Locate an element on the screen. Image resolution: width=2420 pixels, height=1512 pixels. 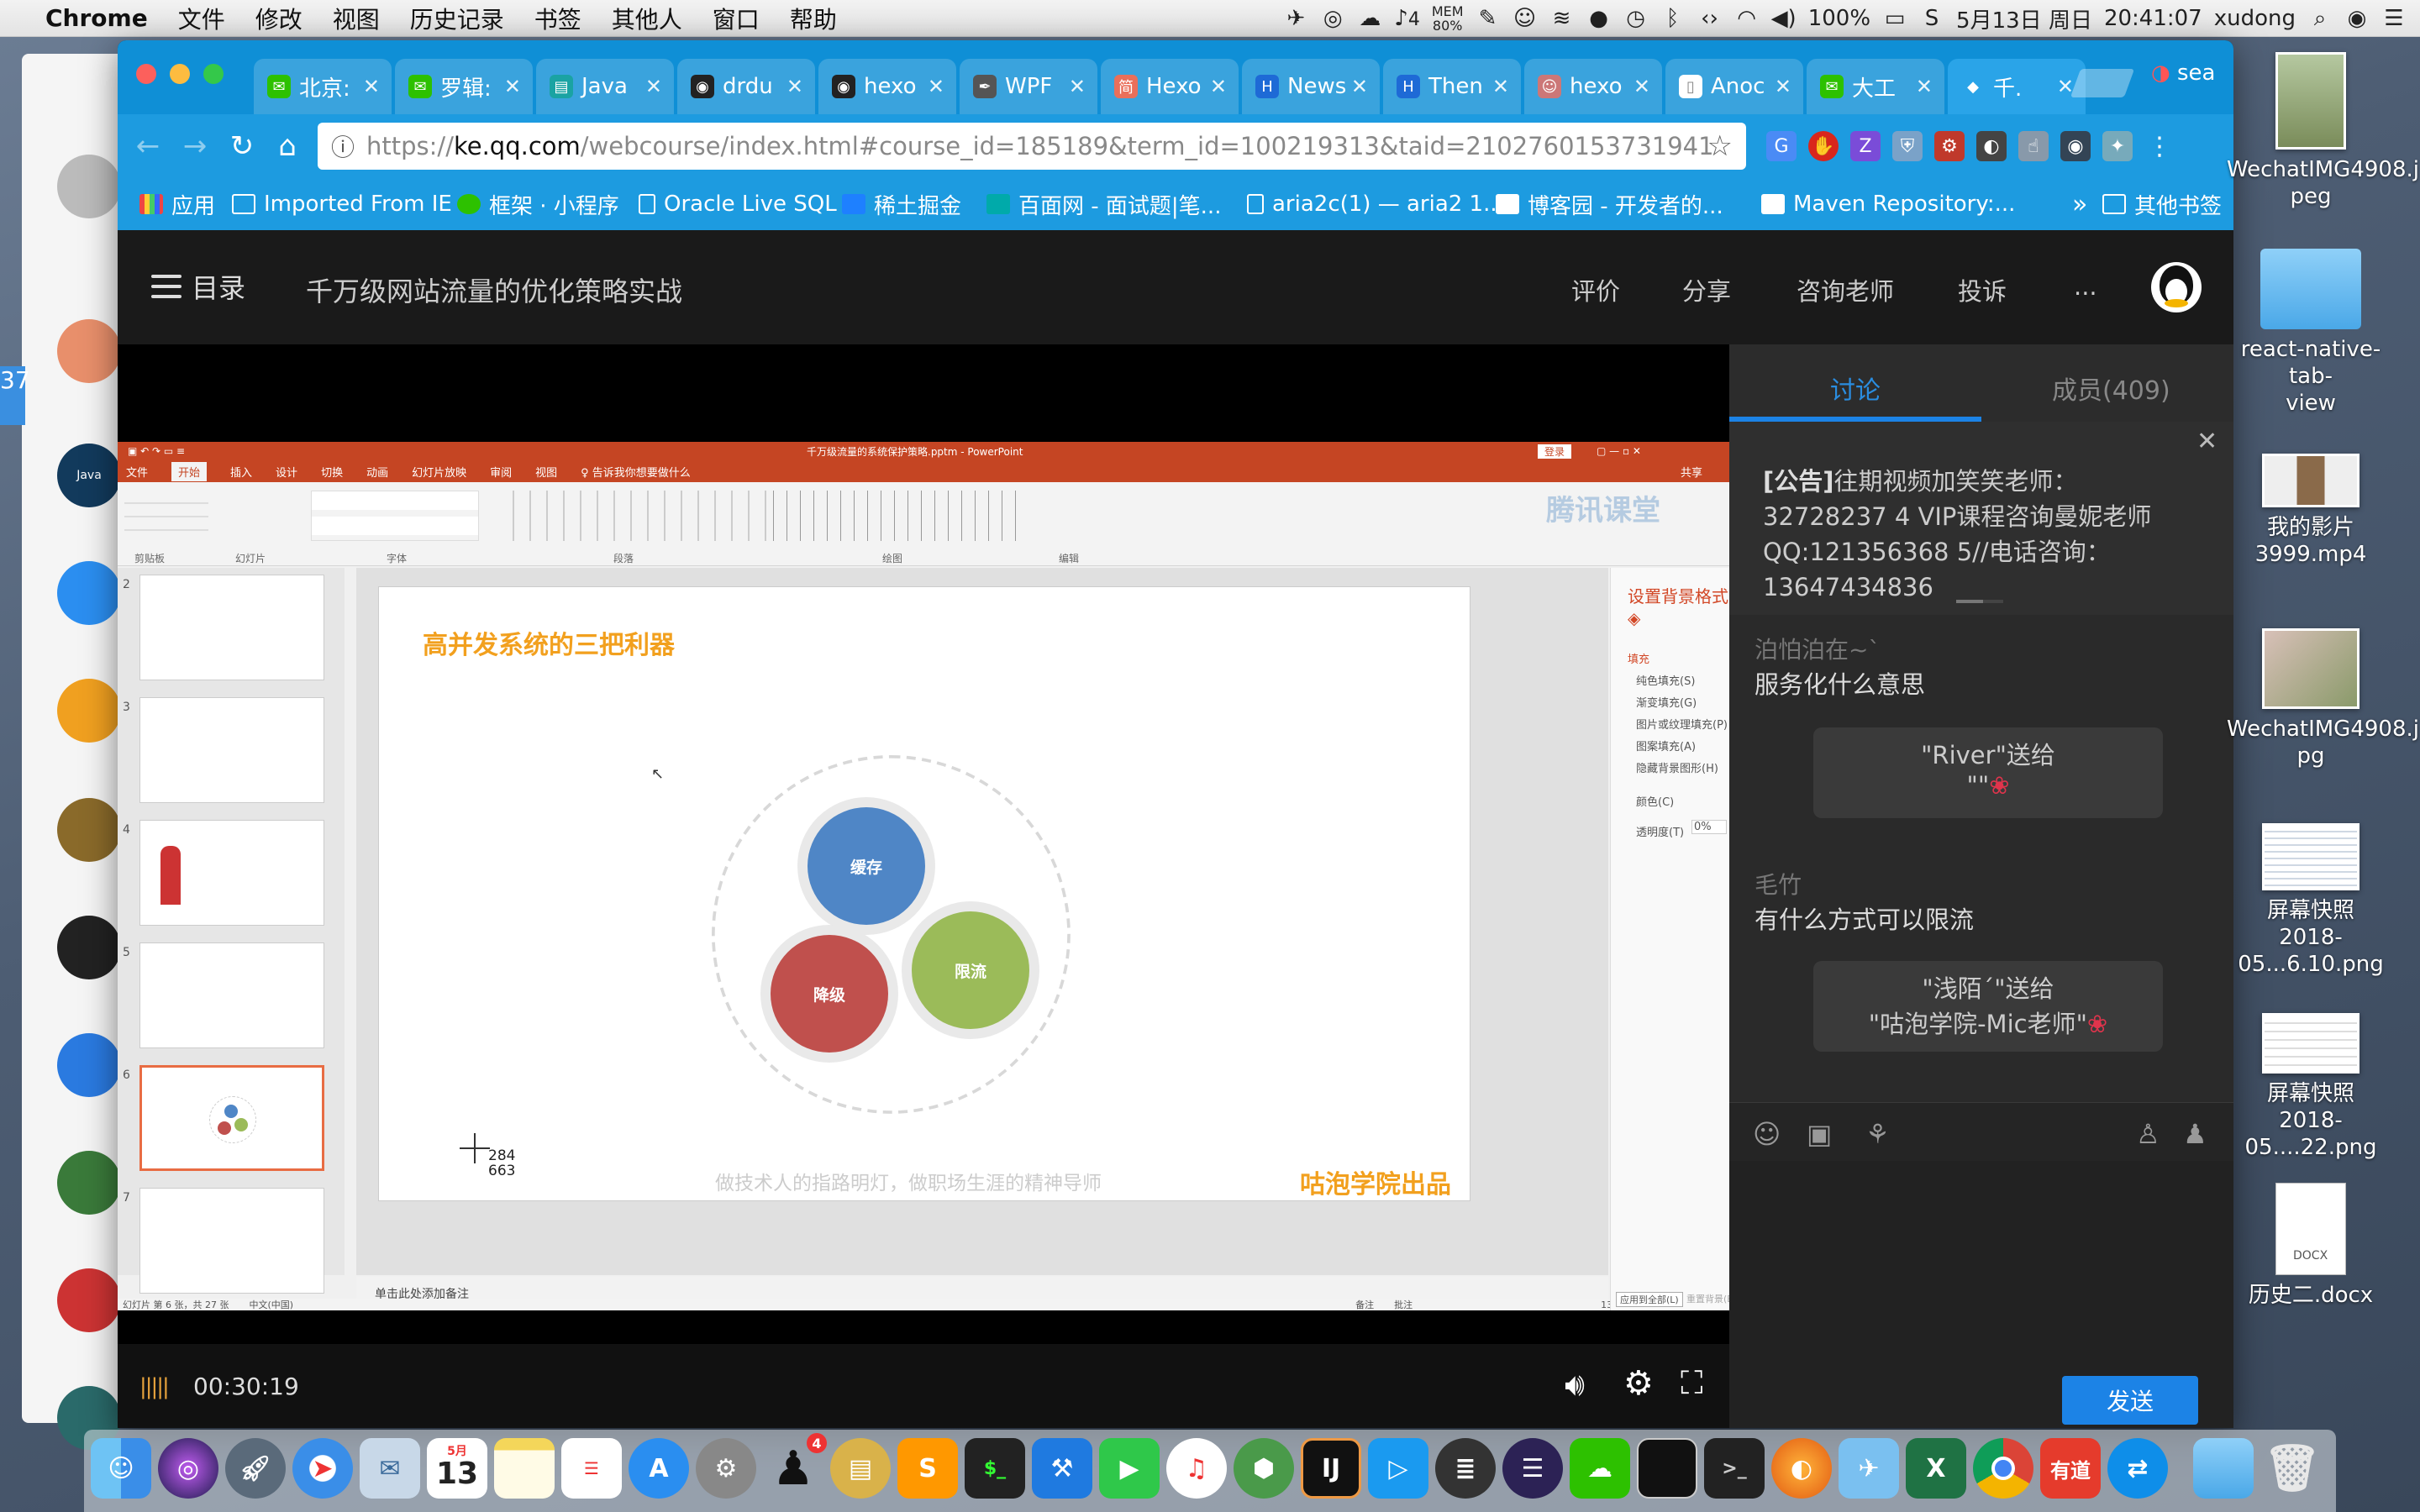
chat-input: 发送 is located at coordinates (1981, 1294).